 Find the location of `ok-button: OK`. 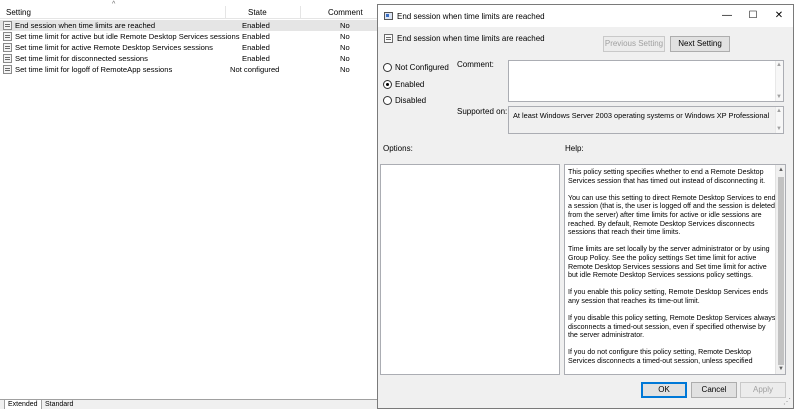

ok-button: OK is located at coordinates (664, 390).